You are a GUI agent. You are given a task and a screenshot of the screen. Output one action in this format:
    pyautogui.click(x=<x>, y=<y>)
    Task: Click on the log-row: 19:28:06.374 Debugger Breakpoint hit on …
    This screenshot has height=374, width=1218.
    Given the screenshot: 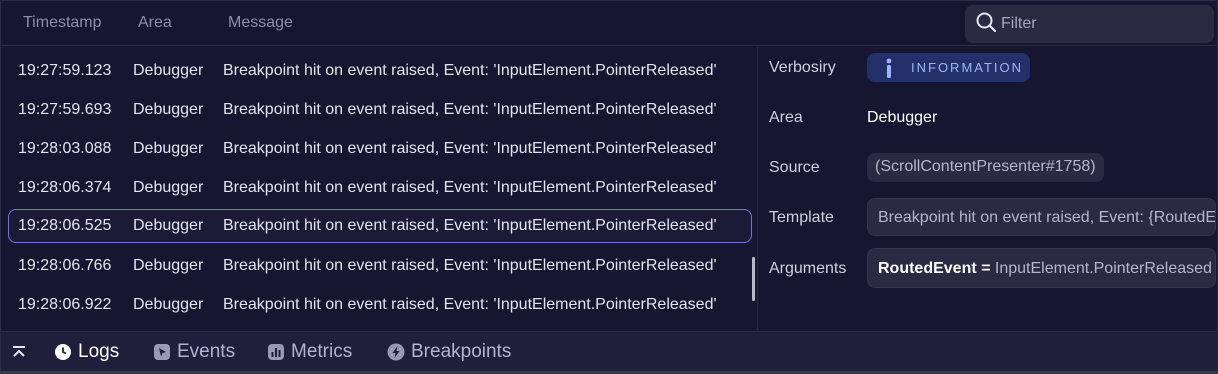 What is the action you would take?
    pyautogui.click(x=380, y=188)
    